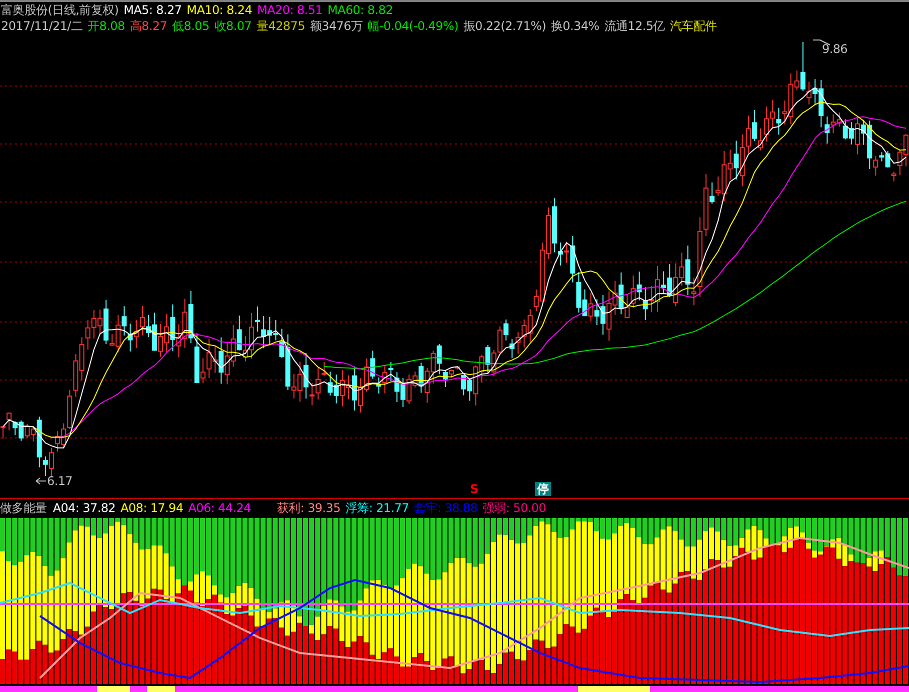 The height and width of the screenshot is (692, 909). I want to click on moving-average-value: MA20: 8.51, so click(289, 10).